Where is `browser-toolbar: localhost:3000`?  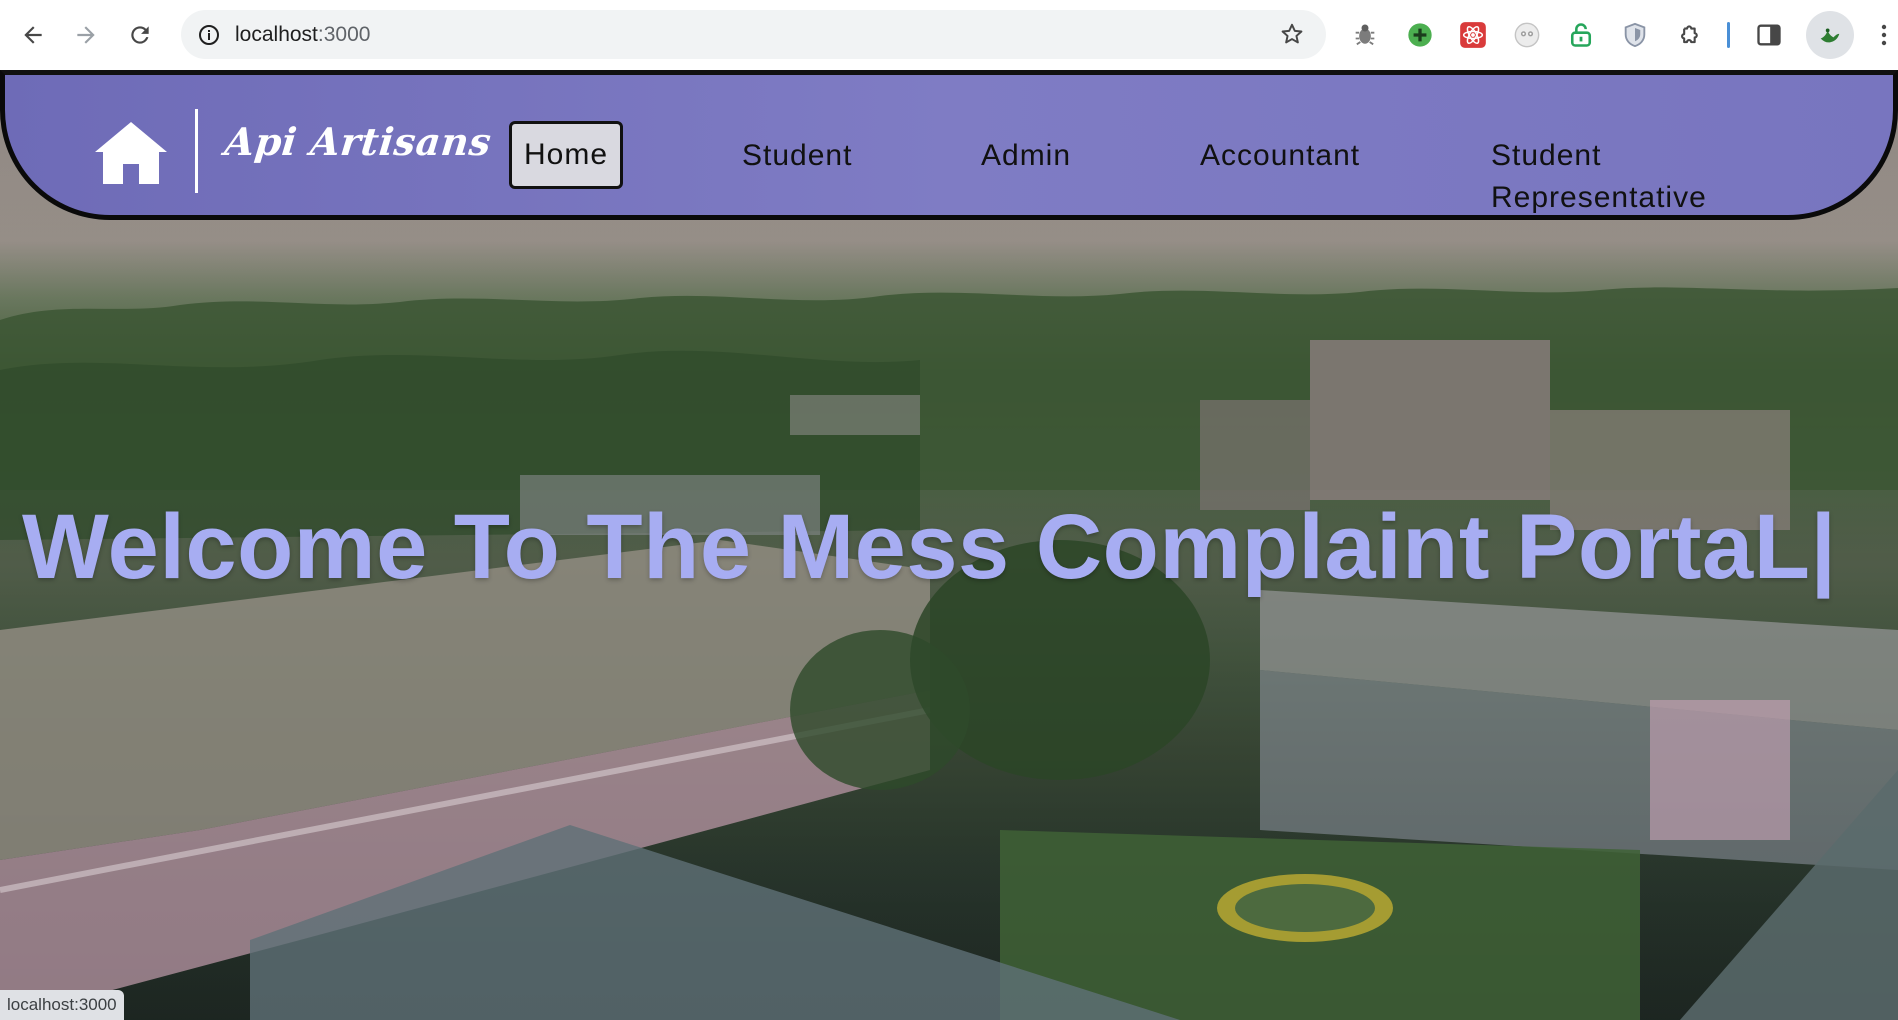
browser-toolbar: localhost:3000 is located at coordinates (949, 35).